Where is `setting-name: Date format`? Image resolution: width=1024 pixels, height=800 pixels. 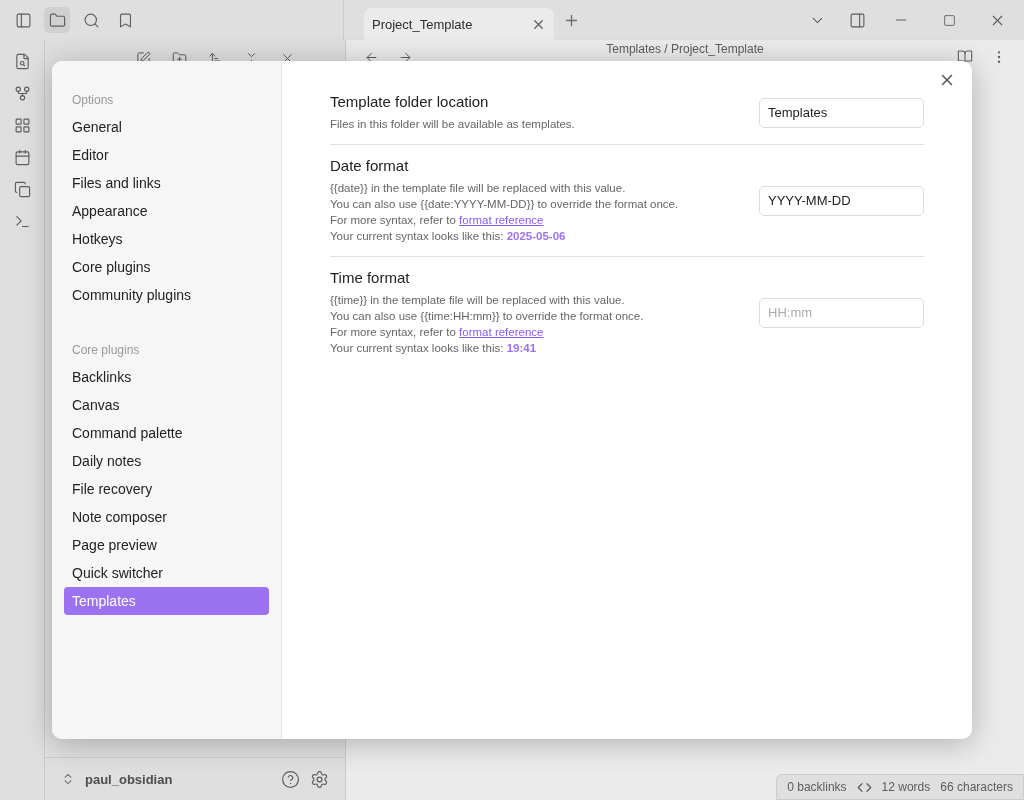
setting-name: Date format is located at coordinates (370, 165).